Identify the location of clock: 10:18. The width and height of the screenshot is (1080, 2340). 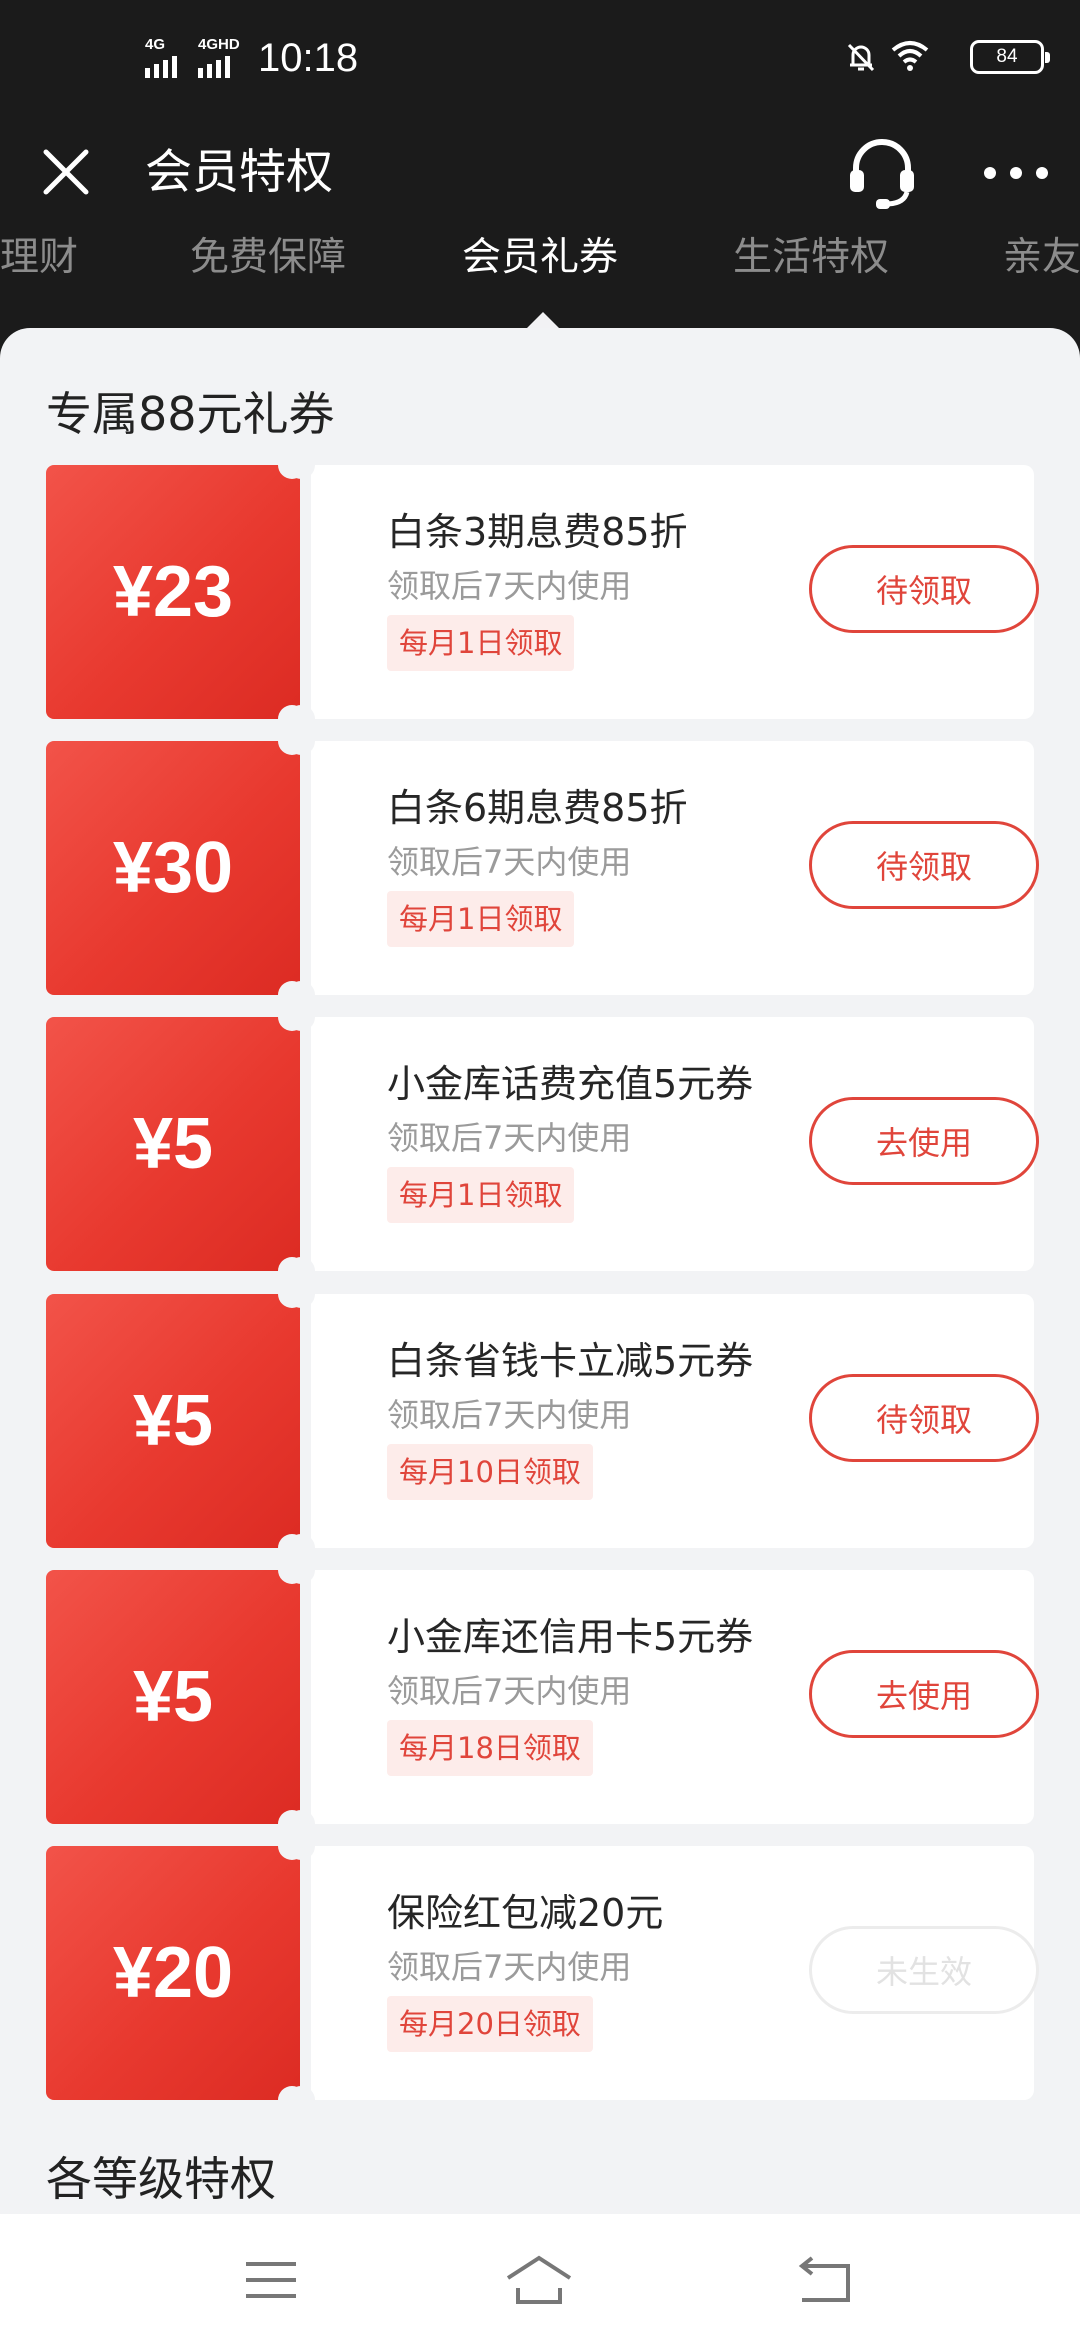
(308, 58).